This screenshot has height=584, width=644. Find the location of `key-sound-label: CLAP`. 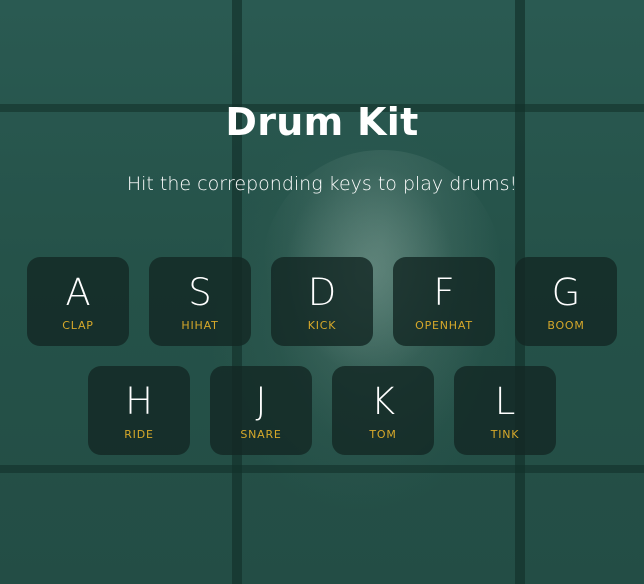

key-sound-label: CLAP is located at coordinates (78, 325).